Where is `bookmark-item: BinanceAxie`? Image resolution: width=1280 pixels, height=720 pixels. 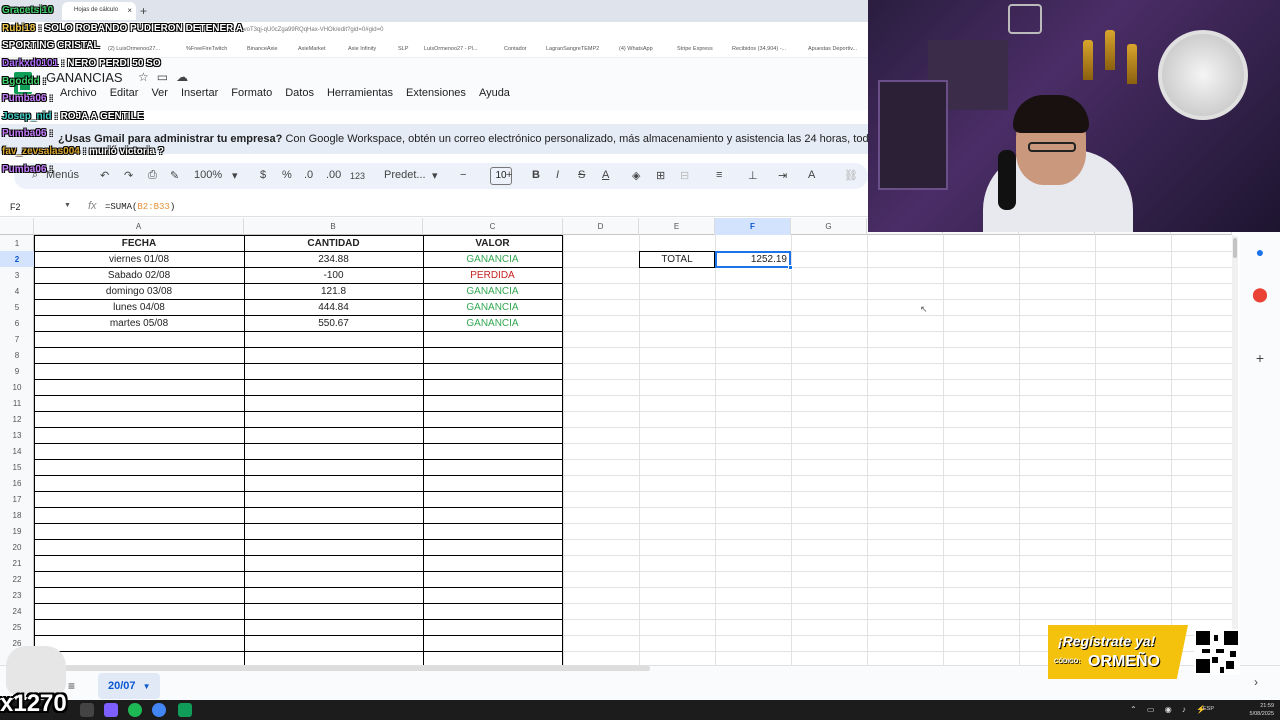
bookmark-item: BinanceAxie is located at coordinates (262, 49).